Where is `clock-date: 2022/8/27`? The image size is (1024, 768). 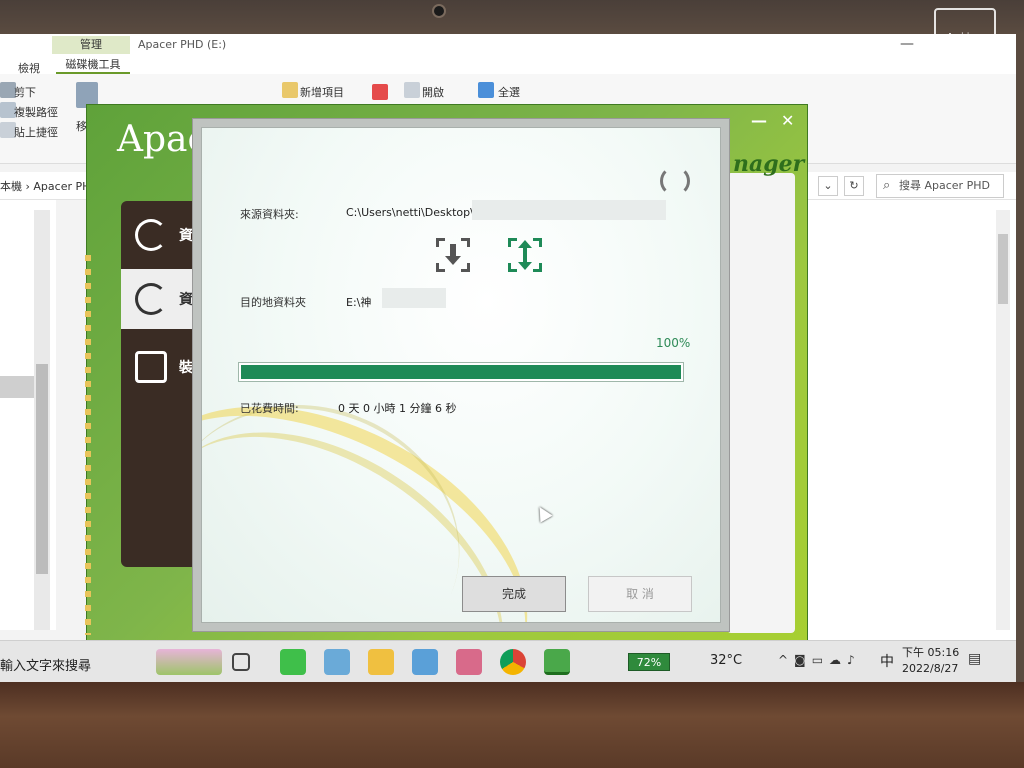 clock-date: 2022/8/27 is located at coordinates (930, 668).